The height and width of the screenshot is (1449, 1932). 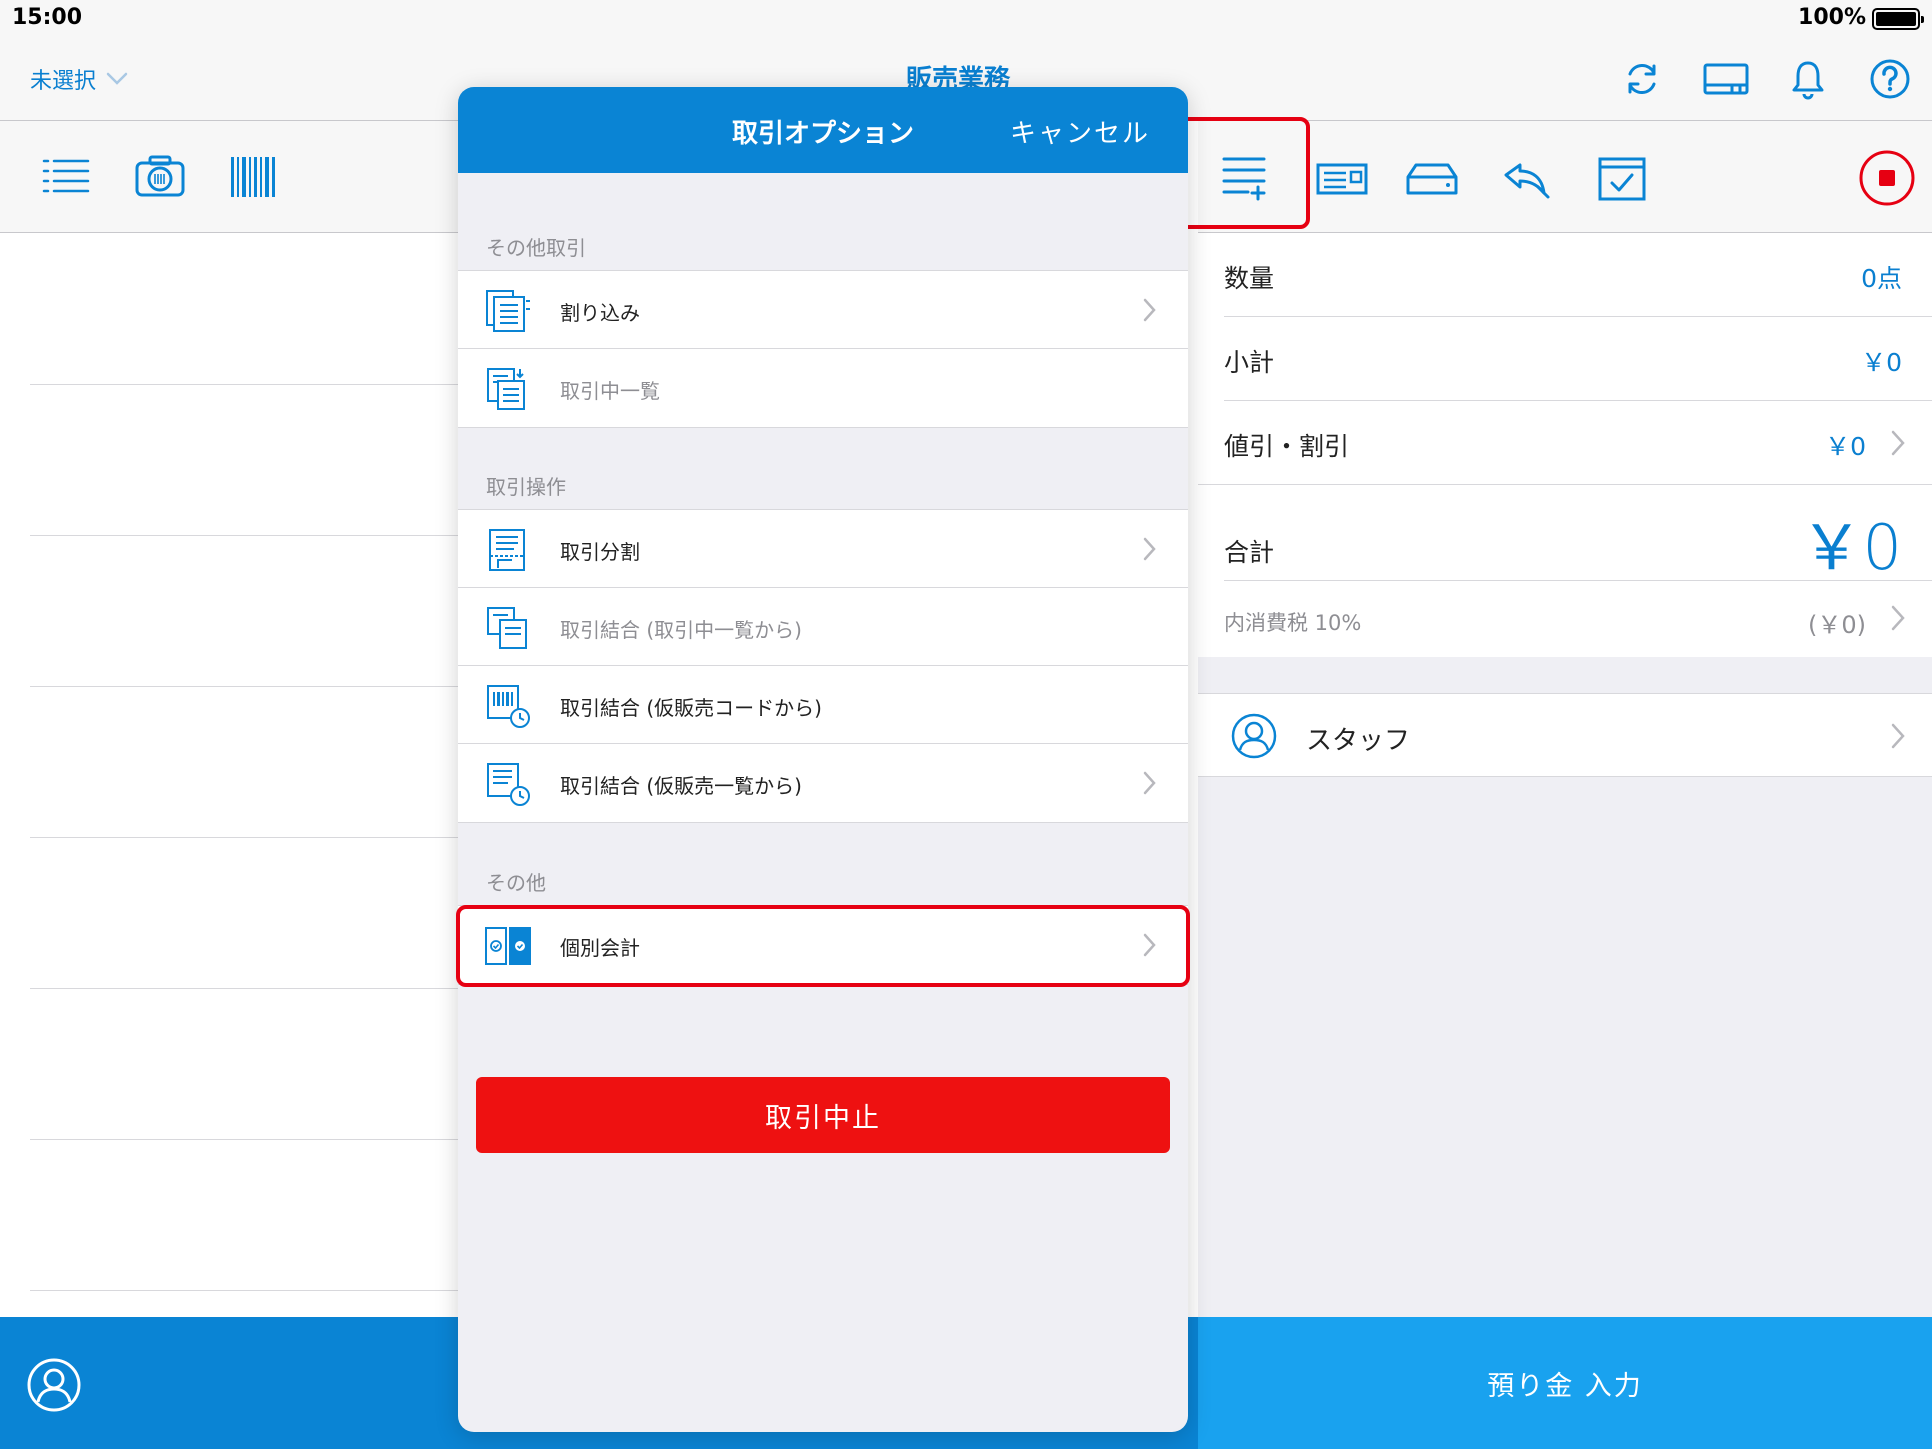 What do you see at coordinates (160, 177) in the screenshot?
I see `camera-scan-icon` at bounding box center [160, 177].